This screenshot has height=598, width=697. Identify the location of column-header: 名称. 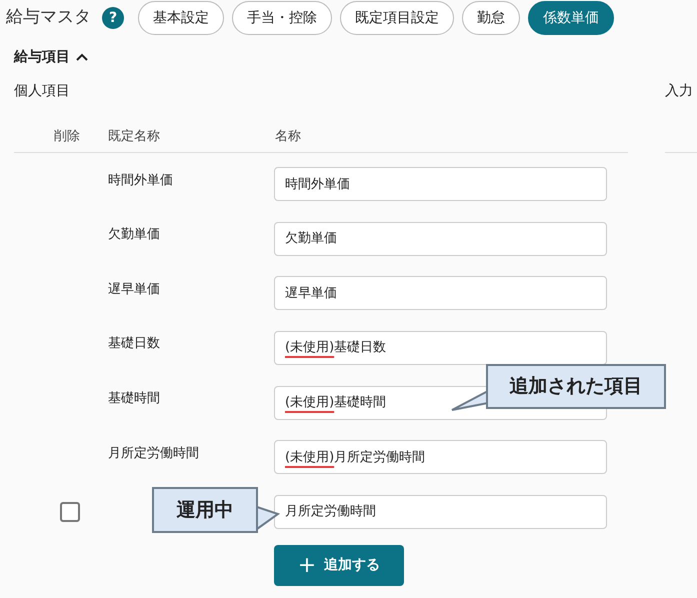
(288, 137).